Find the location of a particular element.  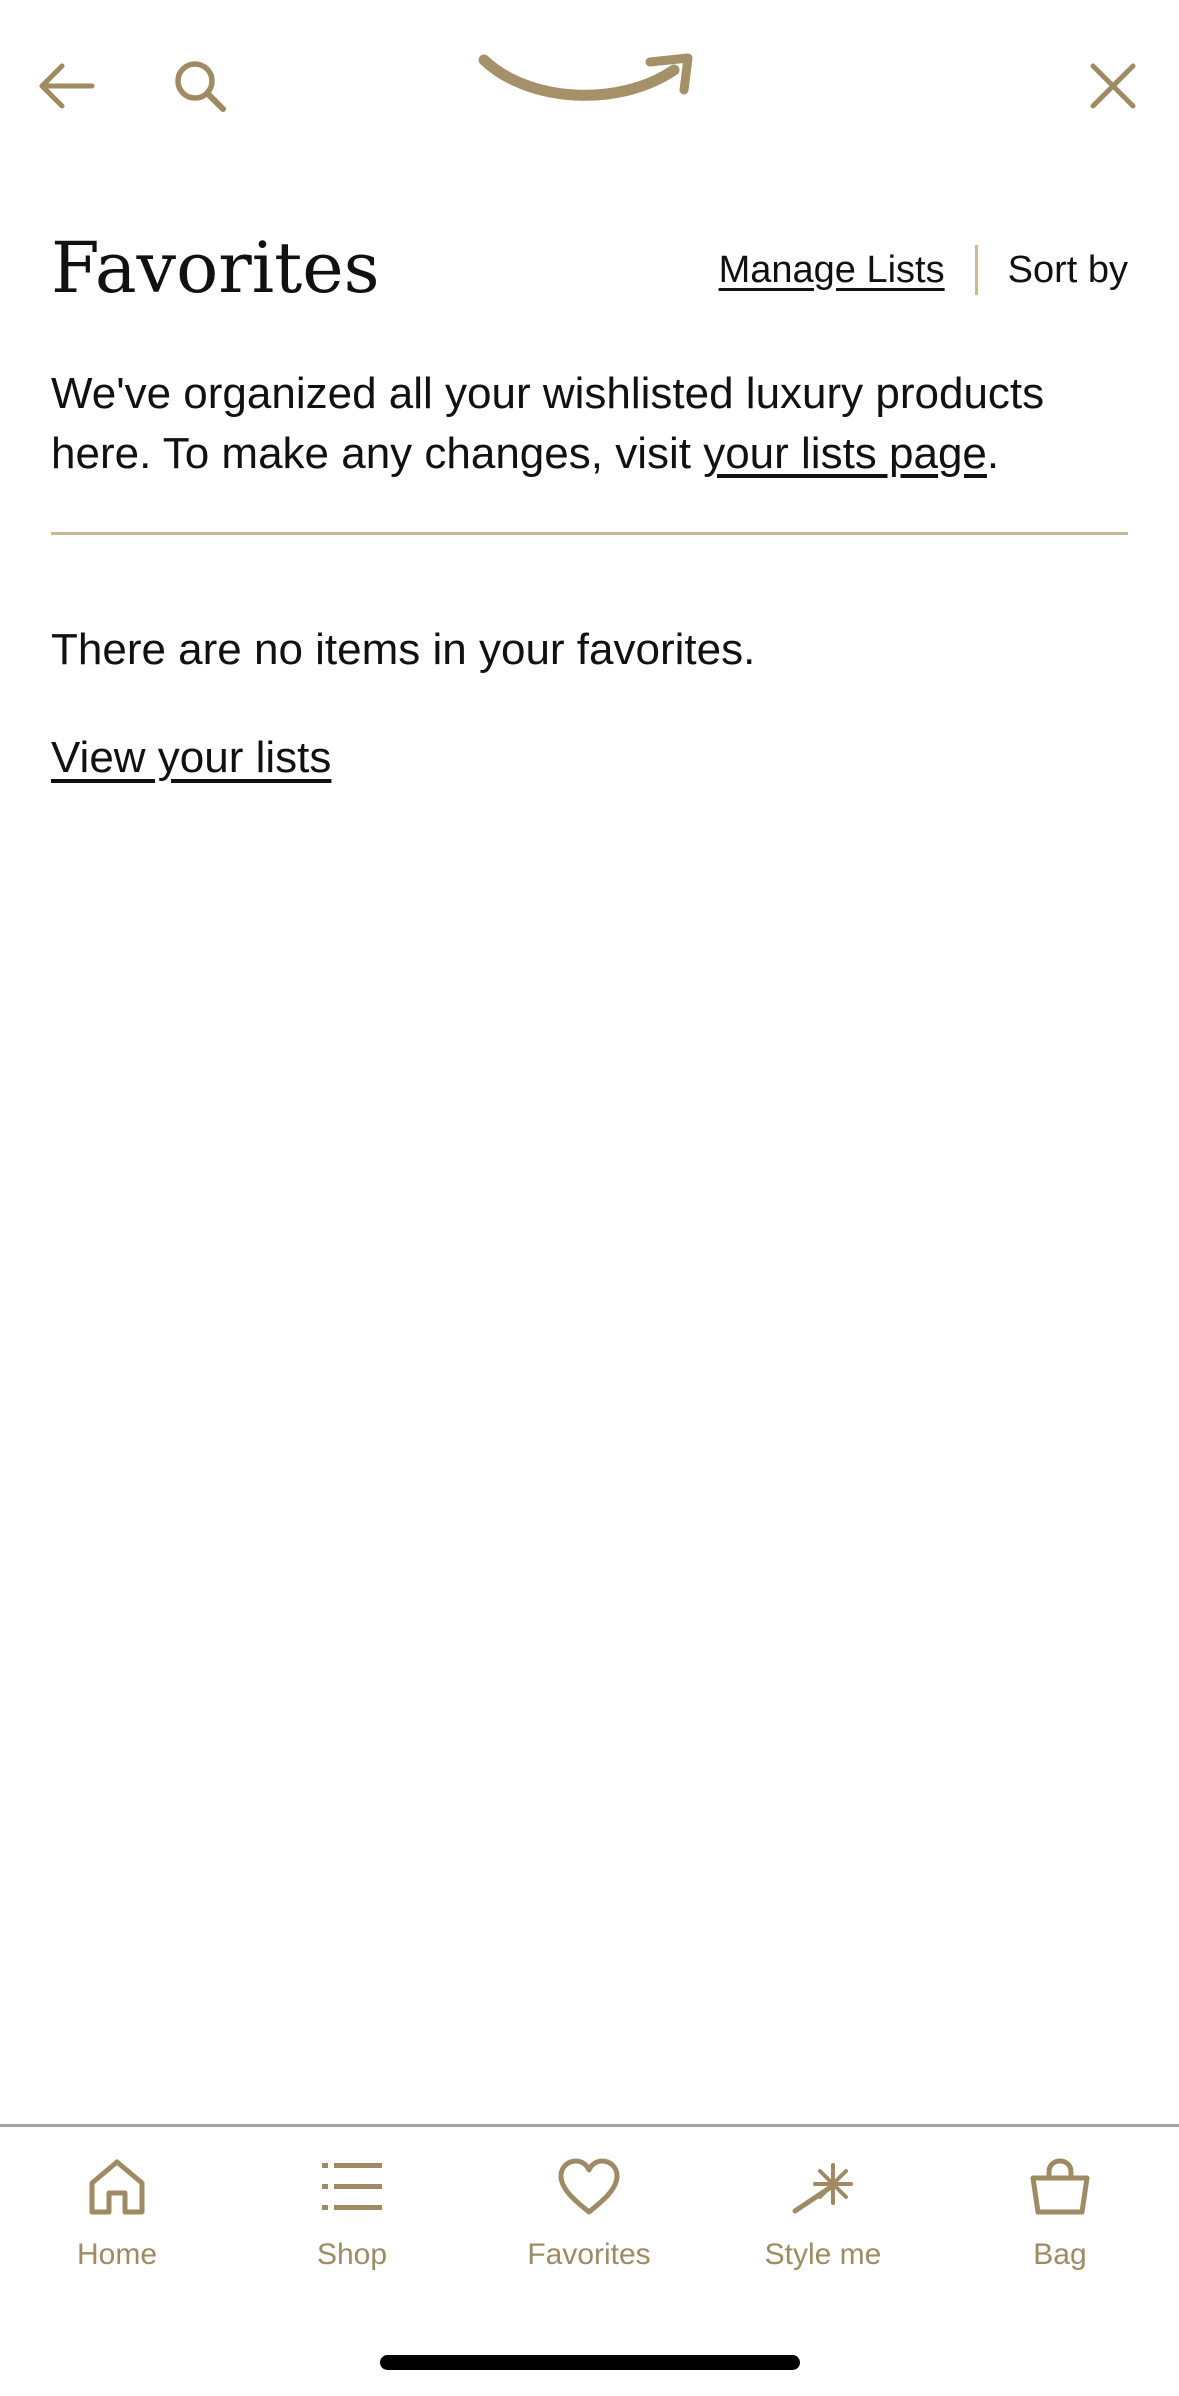

search-icon is located at coordinates (200, 86).